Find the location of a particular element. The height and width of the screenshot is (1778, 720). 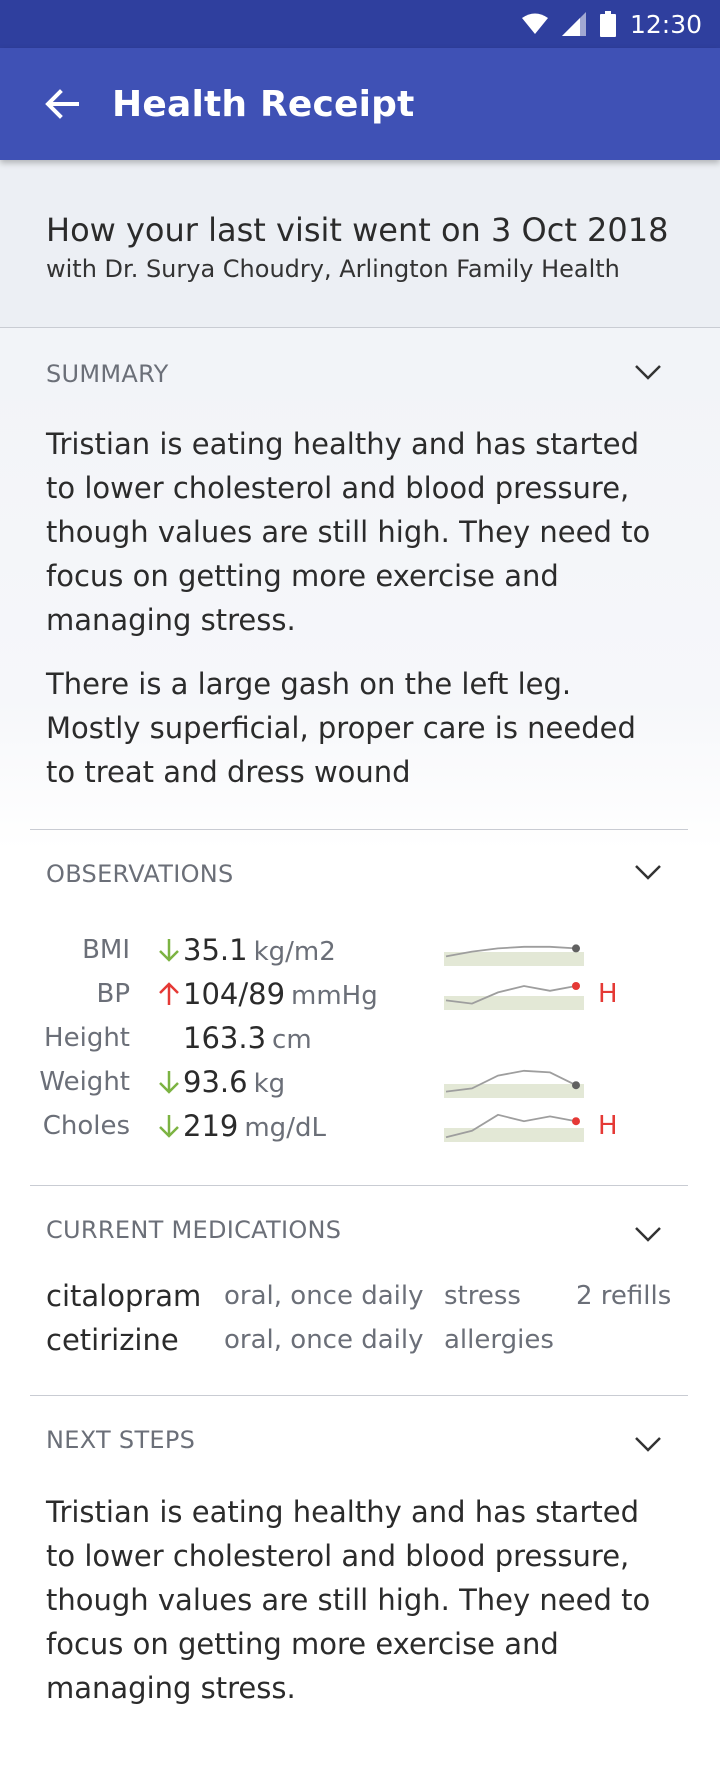

observations-header: OBSERVATIONS is located at coordinates (359, 874).